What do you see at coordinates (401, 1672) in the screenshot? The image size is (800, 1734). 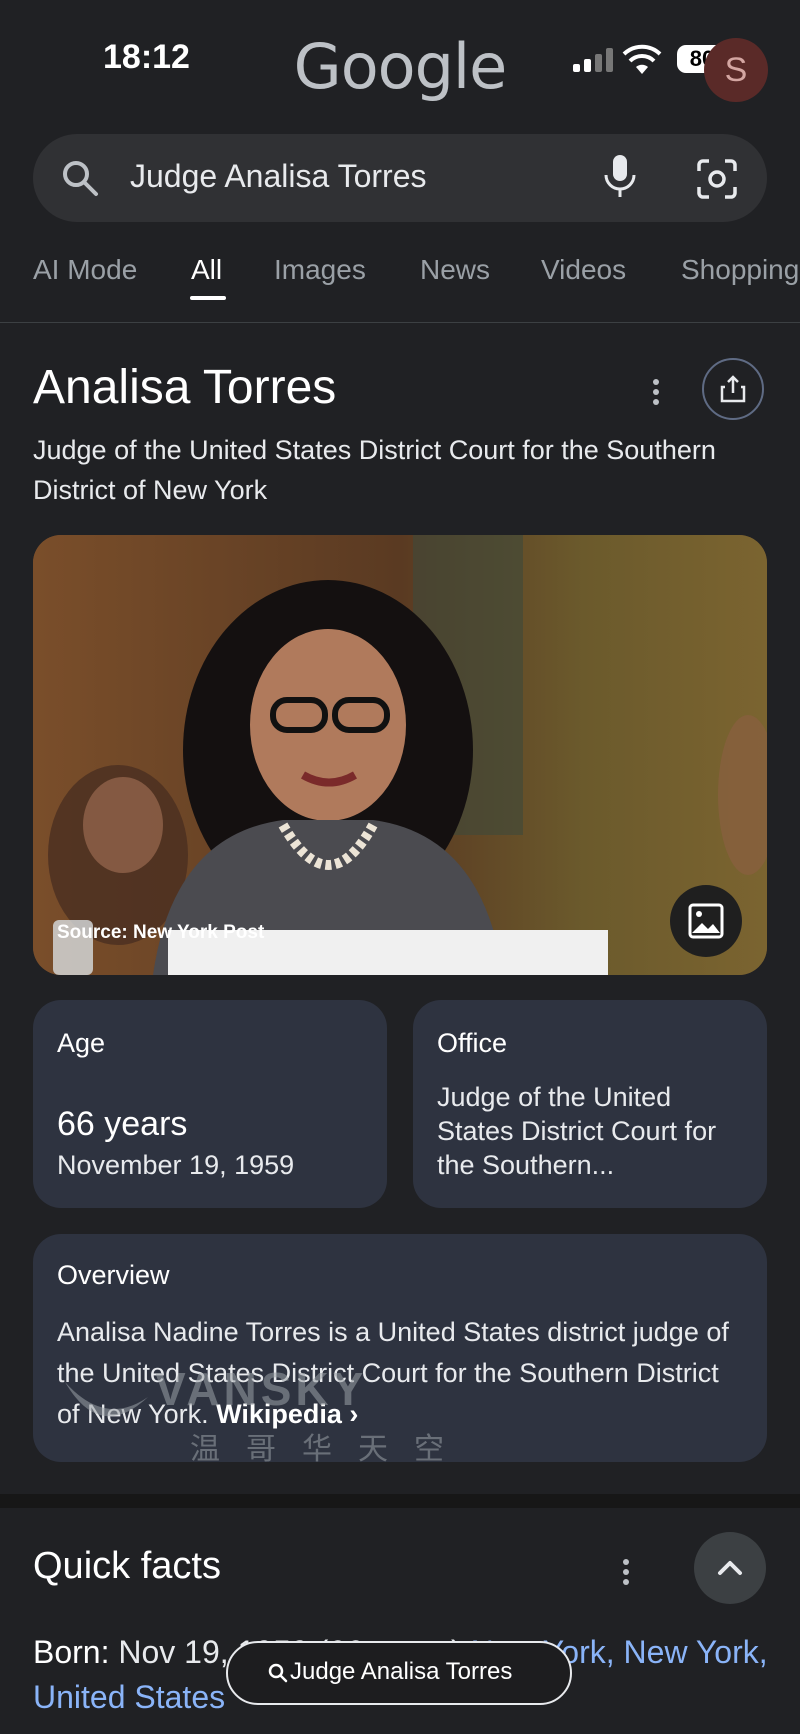 I see `floating-search-text: Judge Analisa Torres` at bounding box center [401, 1672].